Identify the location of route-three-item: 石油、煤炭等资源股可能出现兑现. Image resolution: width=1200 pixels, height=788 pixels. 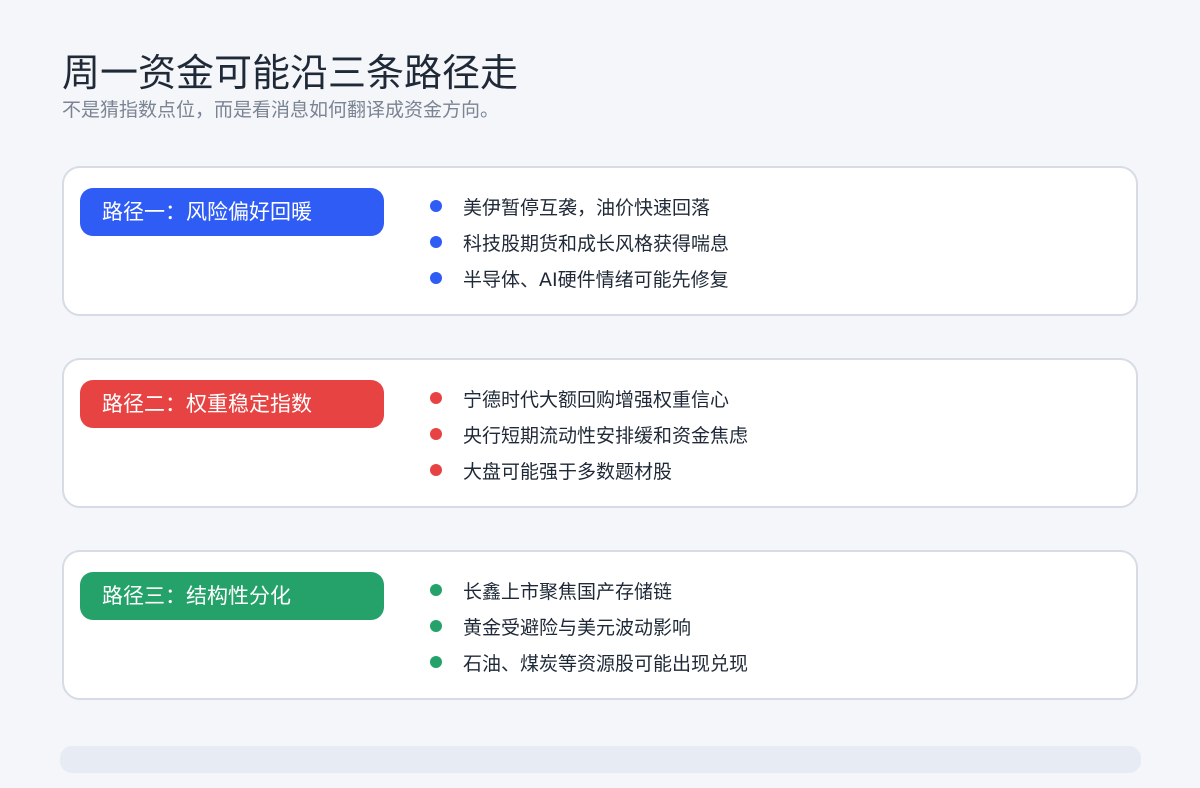
(589, 664).